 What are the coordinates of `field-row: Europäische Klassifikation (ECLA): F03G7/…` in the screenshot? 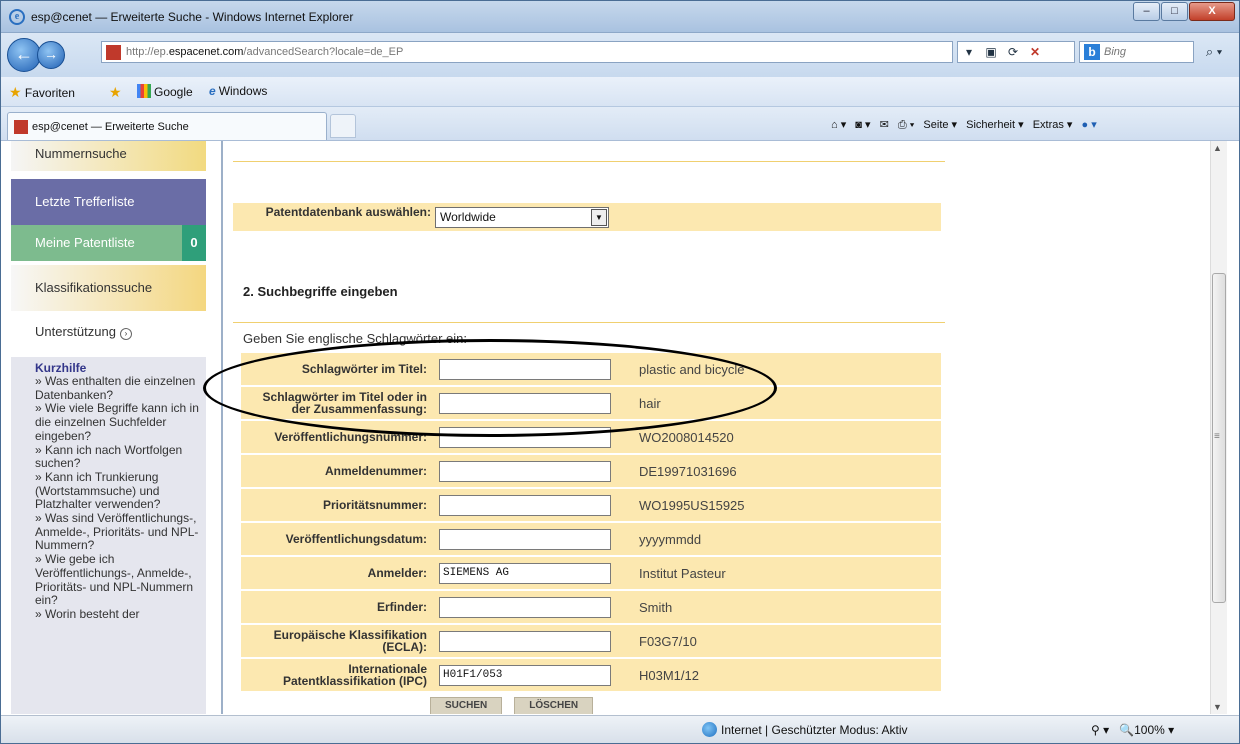 It's located at (591, 641).